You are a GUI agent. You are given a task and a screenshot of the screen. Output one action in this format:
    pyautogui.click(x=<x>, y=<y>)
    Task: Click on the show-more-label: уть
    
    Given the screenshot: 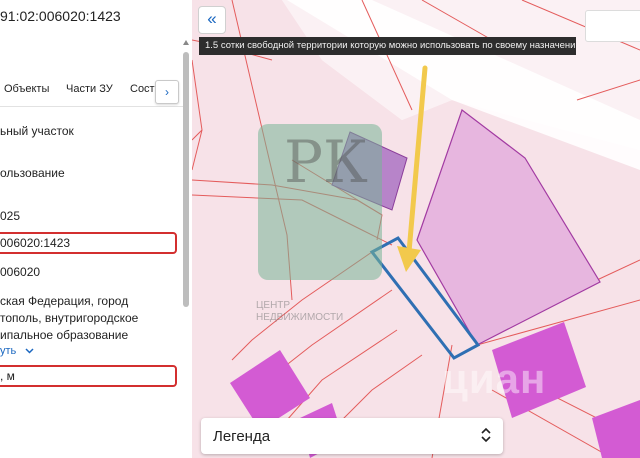 What is the action you would take?
    pyautogui.click(x=8, y=351)
    